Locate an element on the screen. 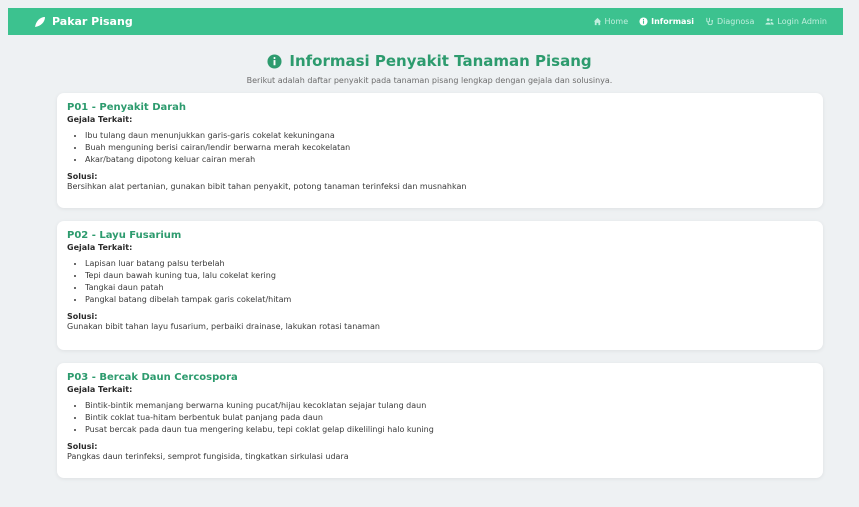 This screenshot has width=859, height=507. nav-diagnosa: Diagnosa is located at coordinates (729, 21).